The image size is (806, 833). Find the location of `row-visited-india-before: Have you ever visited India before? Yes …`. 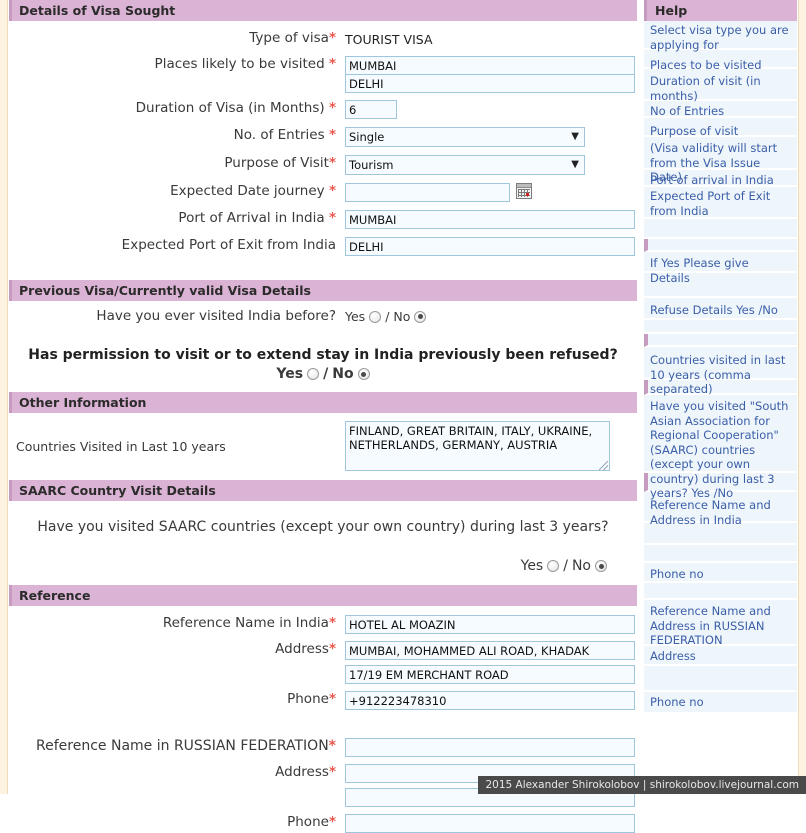

row-visited-india-before: Have you ever visited India before? Yes … is located at coordinates (323, 316).